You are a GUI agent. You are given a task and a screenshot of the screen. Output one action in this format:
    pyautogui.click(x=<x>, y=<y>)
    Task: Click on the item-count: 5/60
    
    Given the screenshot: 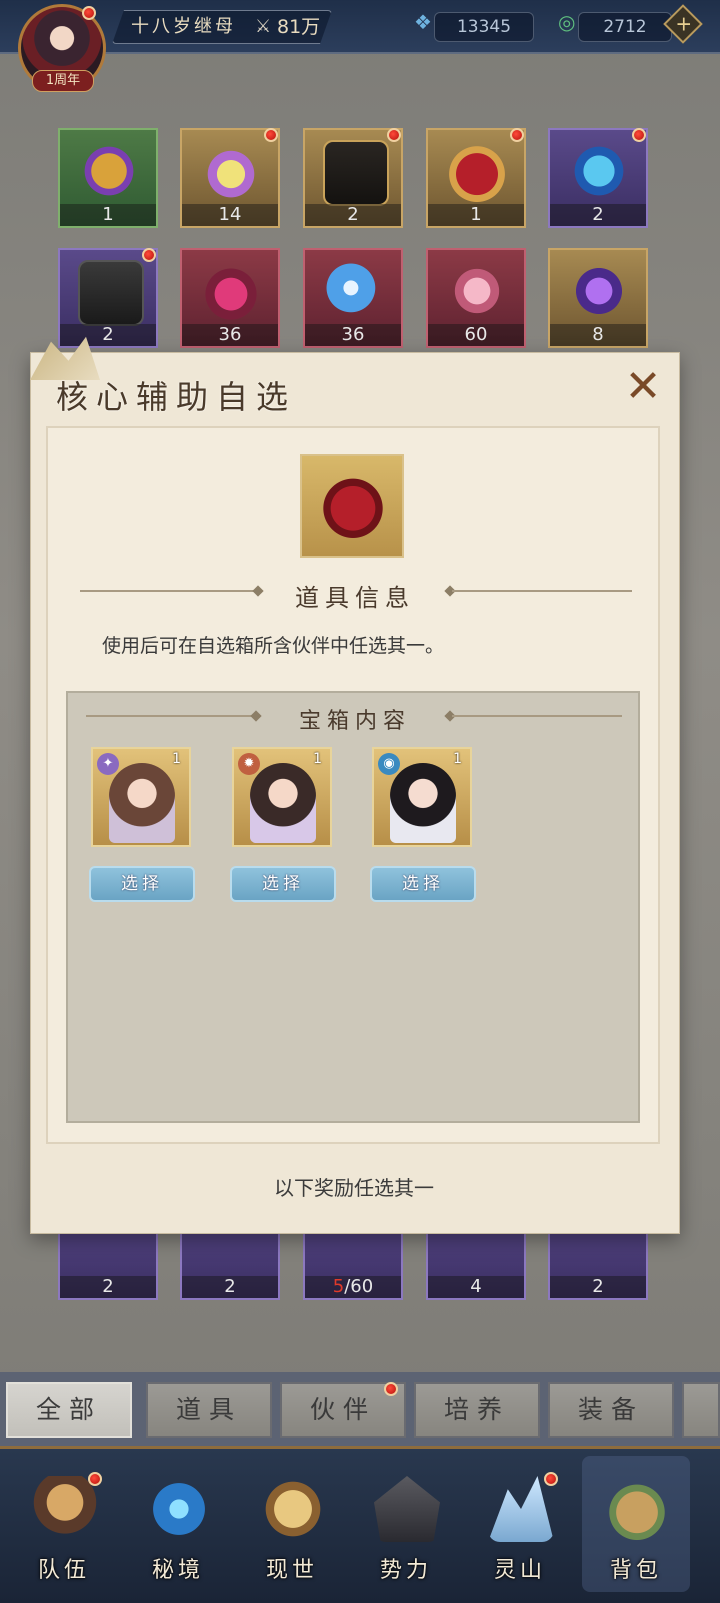 What is the action you would take?
    pyautogui.click(x=353, y=1287)
    